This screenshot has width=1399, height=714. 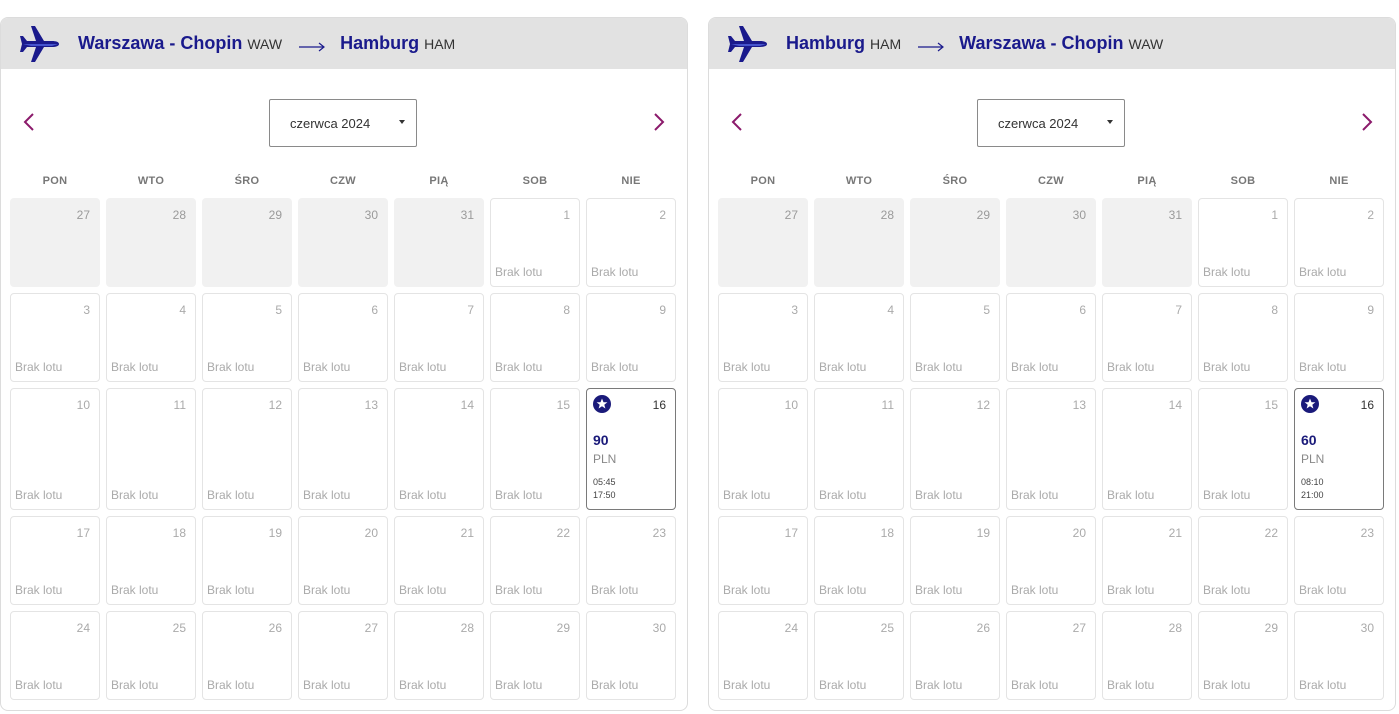 What do you see at coordinates (631, 337) in the screenshot?
I see `calendar-day: 9 Brak lotu` at bounding box center [631, 337].